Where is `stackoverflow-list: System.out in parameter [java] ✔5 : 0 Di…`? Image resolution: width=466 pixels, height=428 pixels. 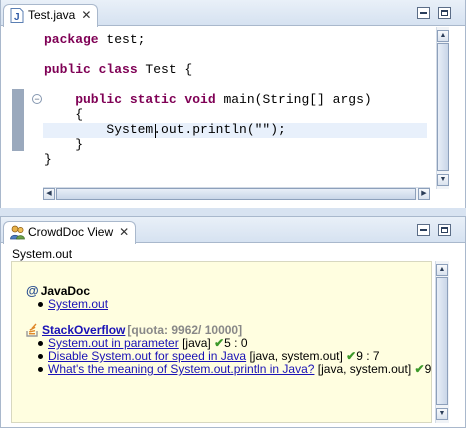
stackoverflow-list: System.out in parameter [java] ✔5 : 0 Di… is located at coordinates (237, 356).